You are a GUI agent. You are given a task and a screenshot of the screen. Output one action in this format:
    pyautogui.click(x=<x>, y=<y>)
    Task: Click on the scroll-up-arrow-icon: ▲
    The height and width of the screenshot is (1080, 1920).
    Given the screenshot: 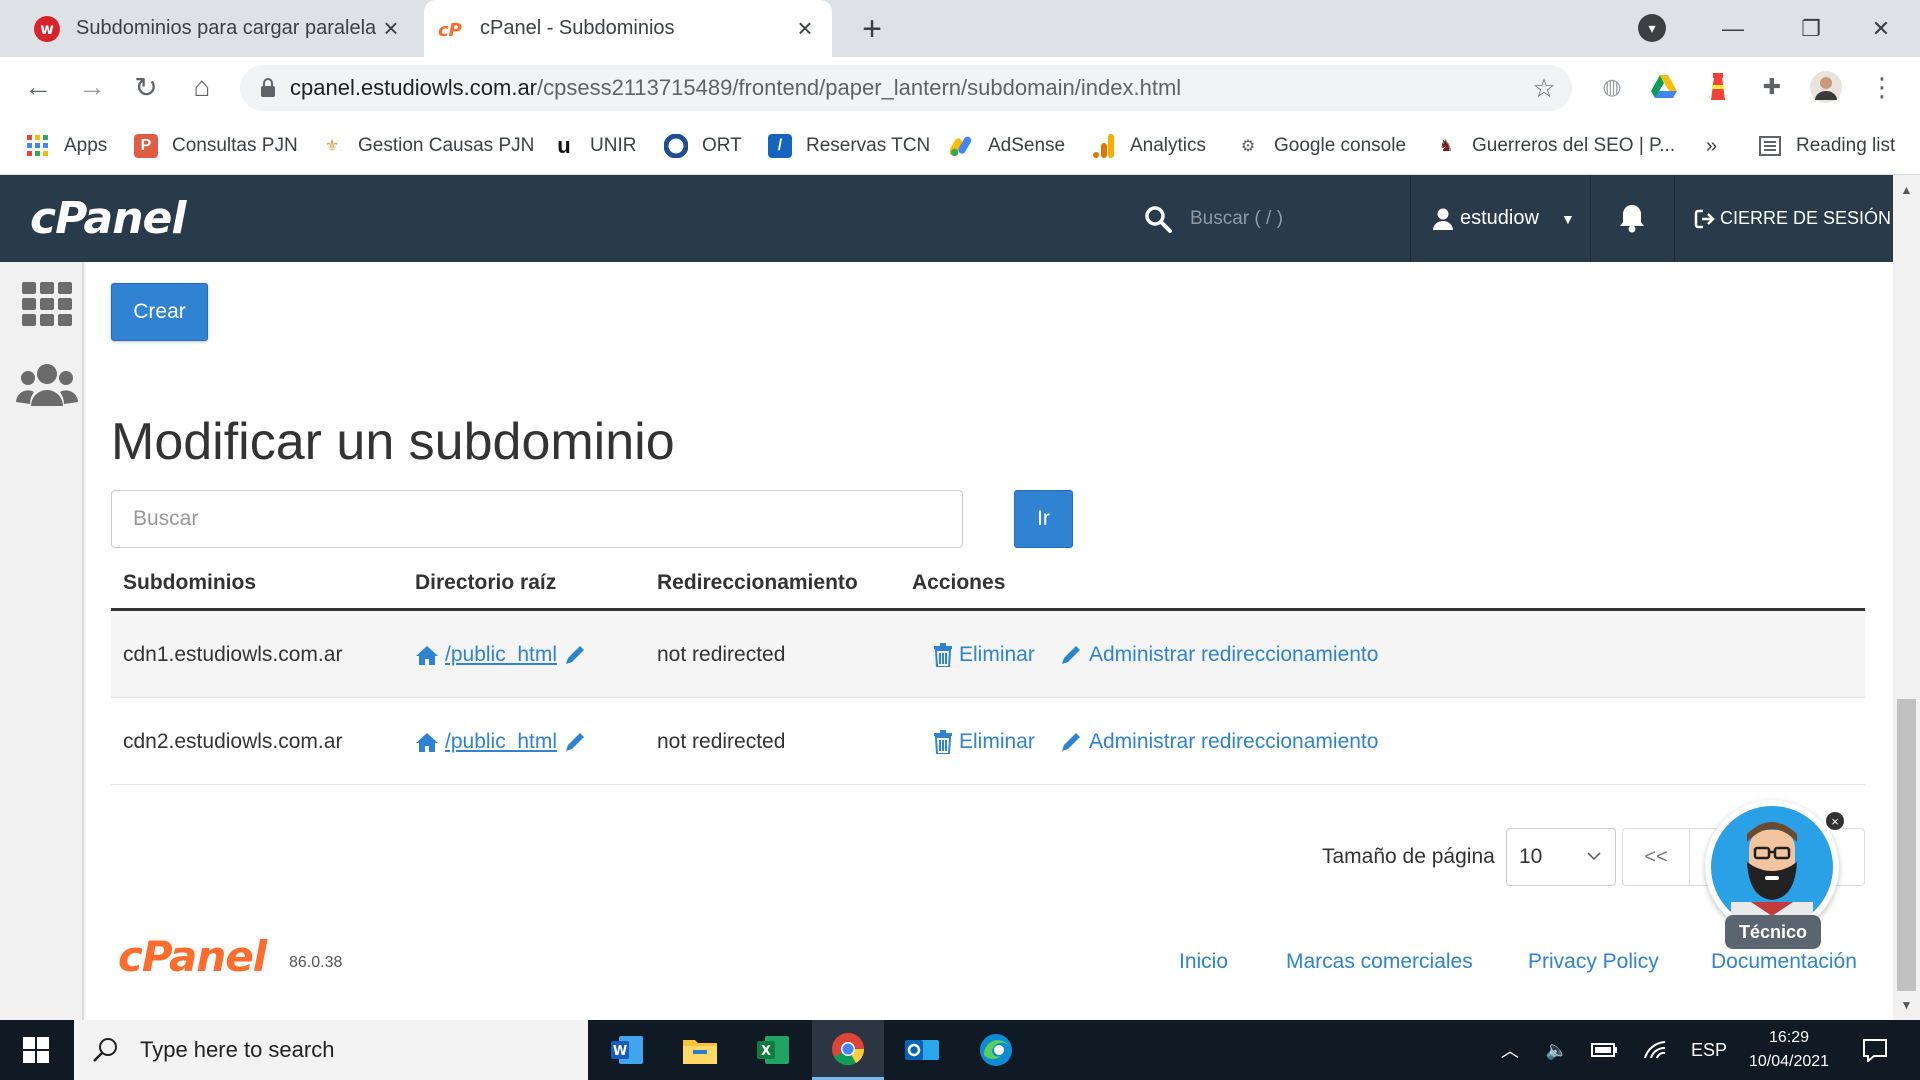 What is the action you would take?
    pyautogui.click(x=1906, y=190)
    